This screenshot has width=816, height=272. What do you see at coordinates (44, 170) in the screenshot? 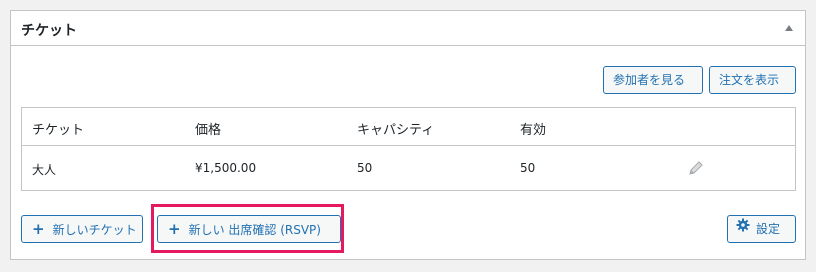
I see `ticket-name: 大人` at bounding box center [44, 170].